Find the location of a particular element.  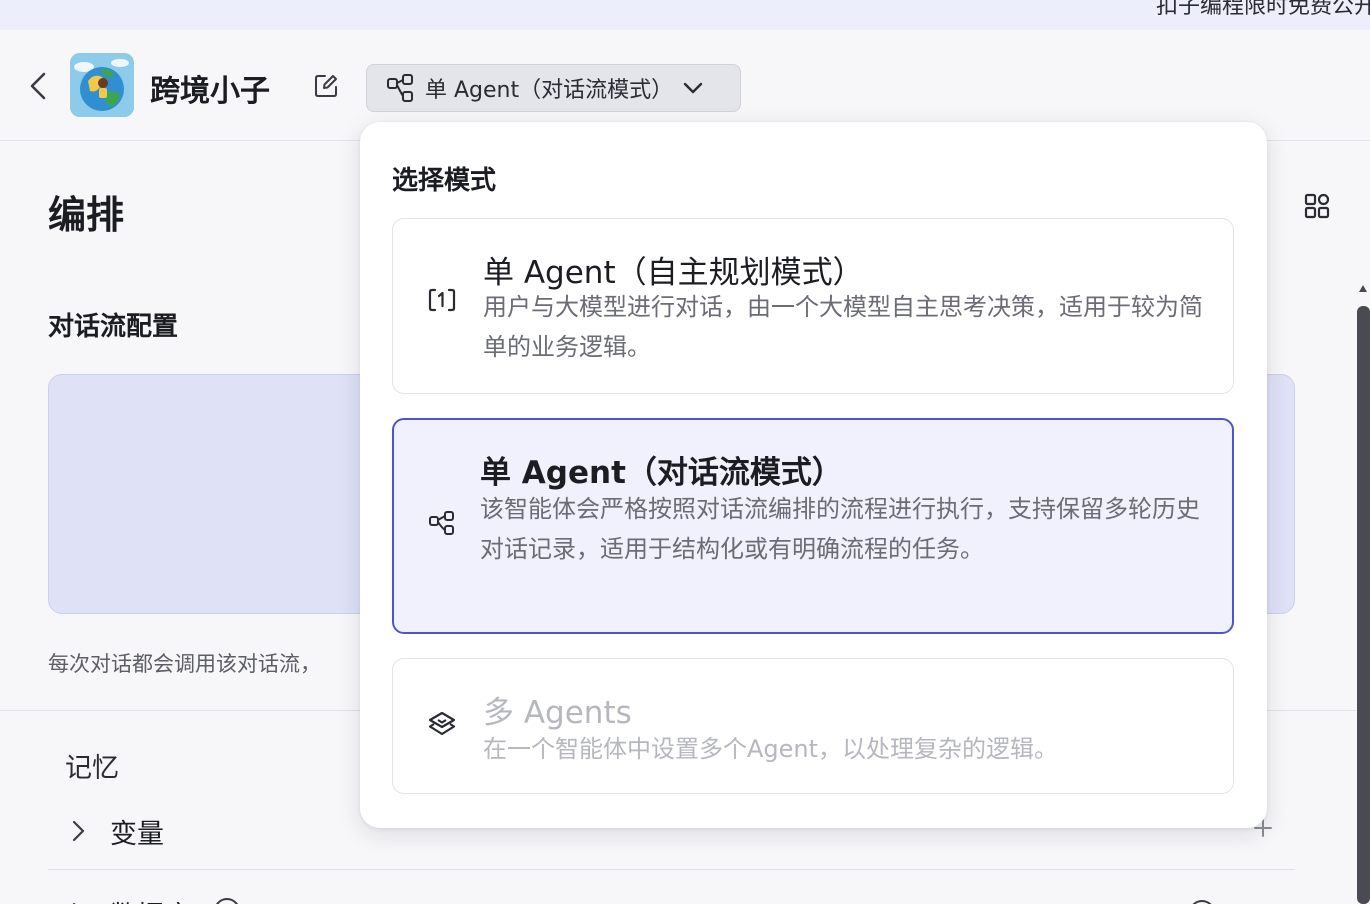

mode-selector-label: 单 Agent（对话流模式） is located at coordinates (549, 90).